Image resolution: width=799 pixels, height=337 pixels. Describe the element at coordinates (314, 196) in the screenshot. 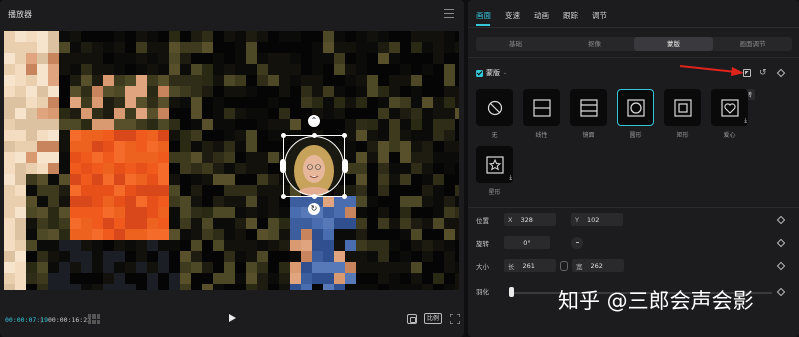

I see `edge-handle-bottom` at that location.